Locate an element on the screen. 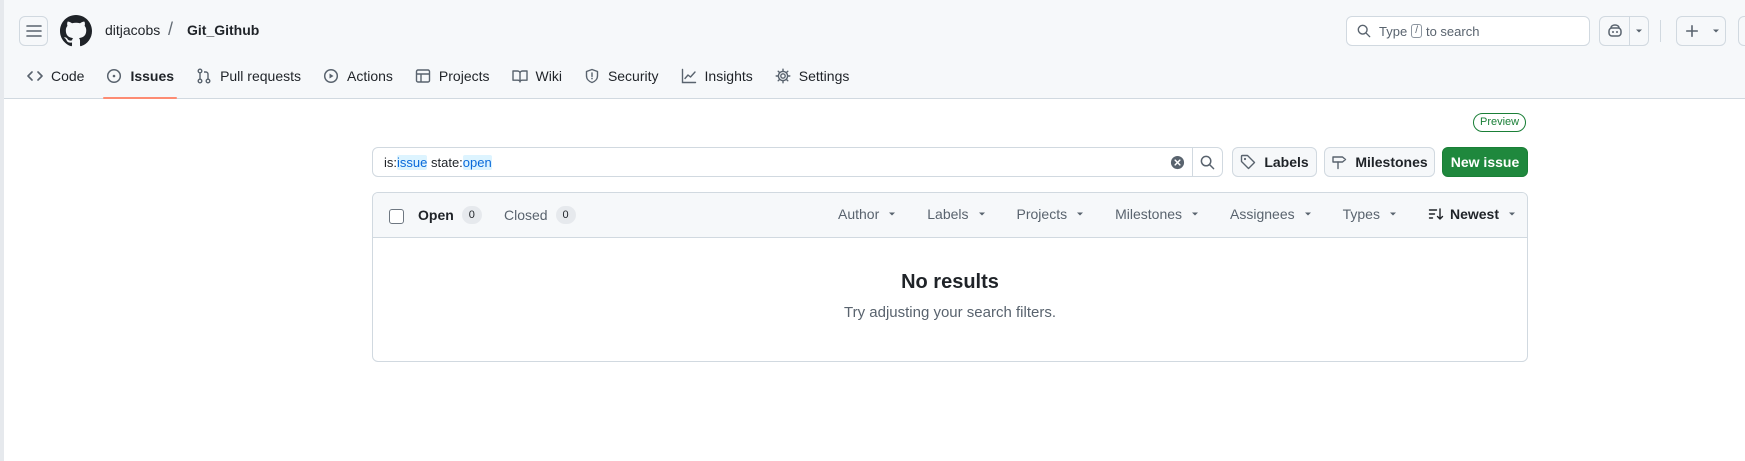 The width and height of the screenshot is (1745, 461). copilot-button is located at coordinates (1624, 31).